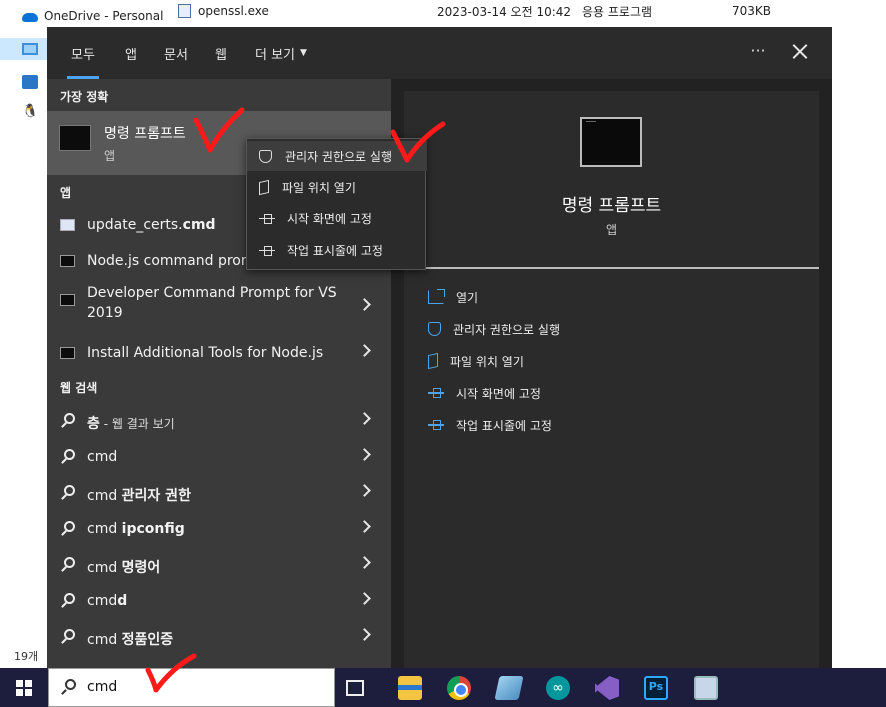 Image resolution: width=886 pixels, height=707 pixels. I want to click on web-result-item: cmdd, so click(219, 601).